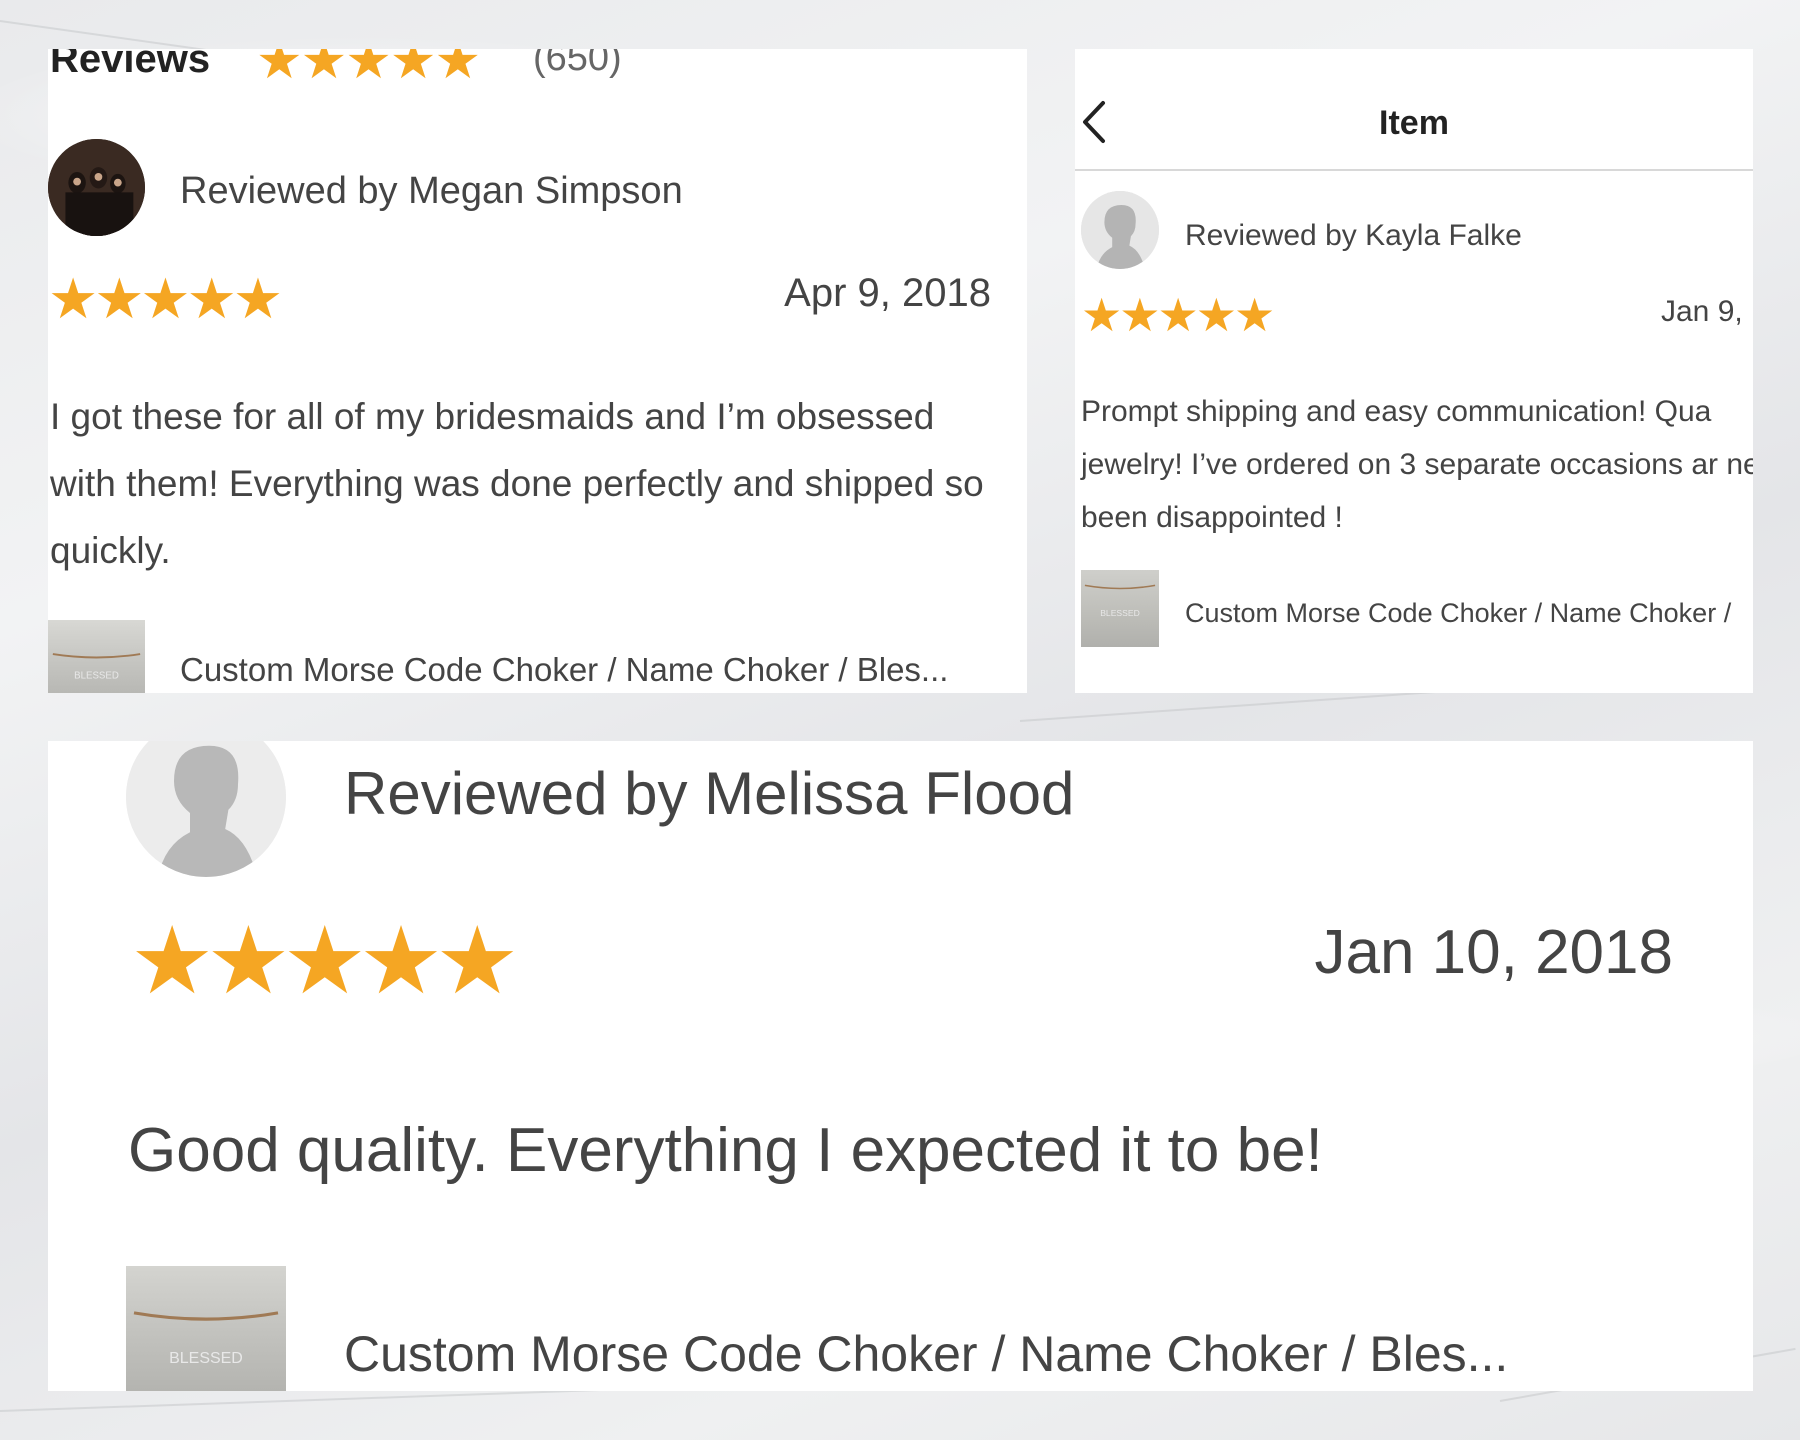 The height and width of the screenshot is (1440, 1800). I want to click on header-divider, so click(1414, 170).